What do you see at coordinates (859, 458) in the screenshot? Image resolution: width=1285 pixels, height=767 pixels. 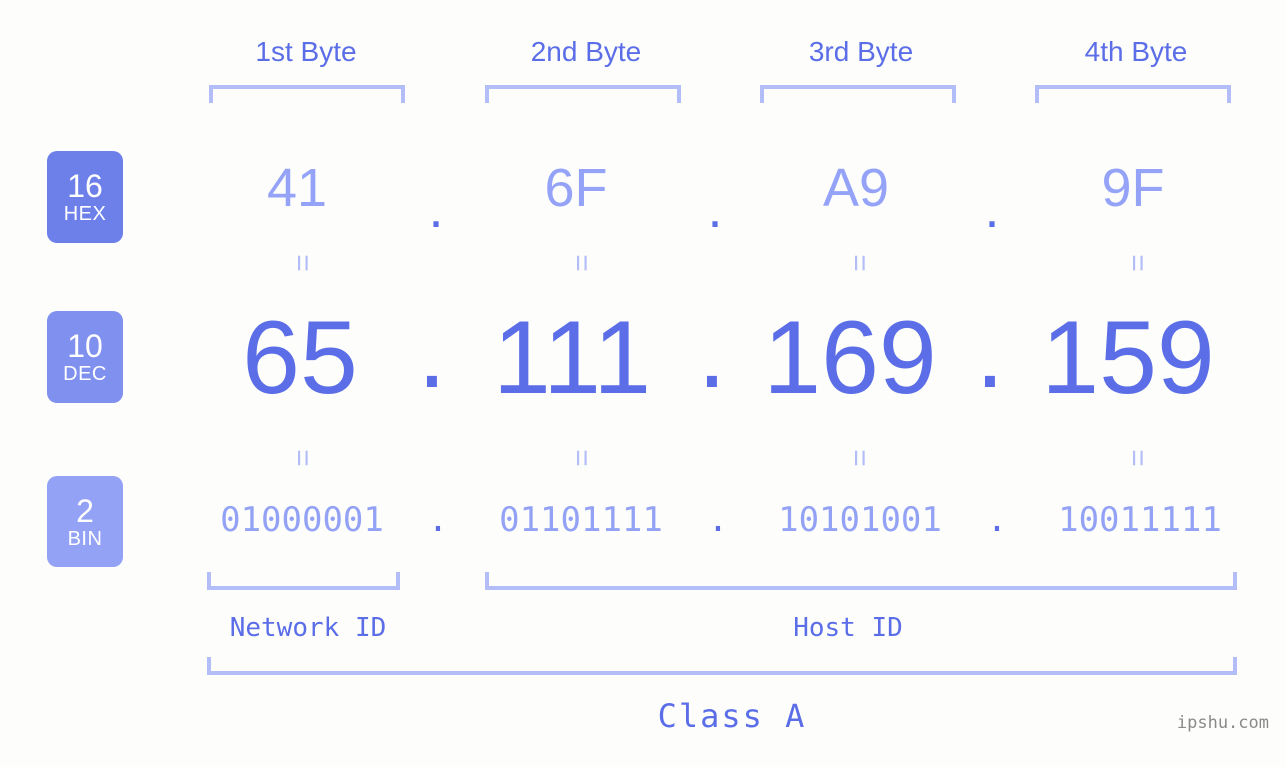 I see `equals-dec-bin-3: =` at bounding box center [859, 458].